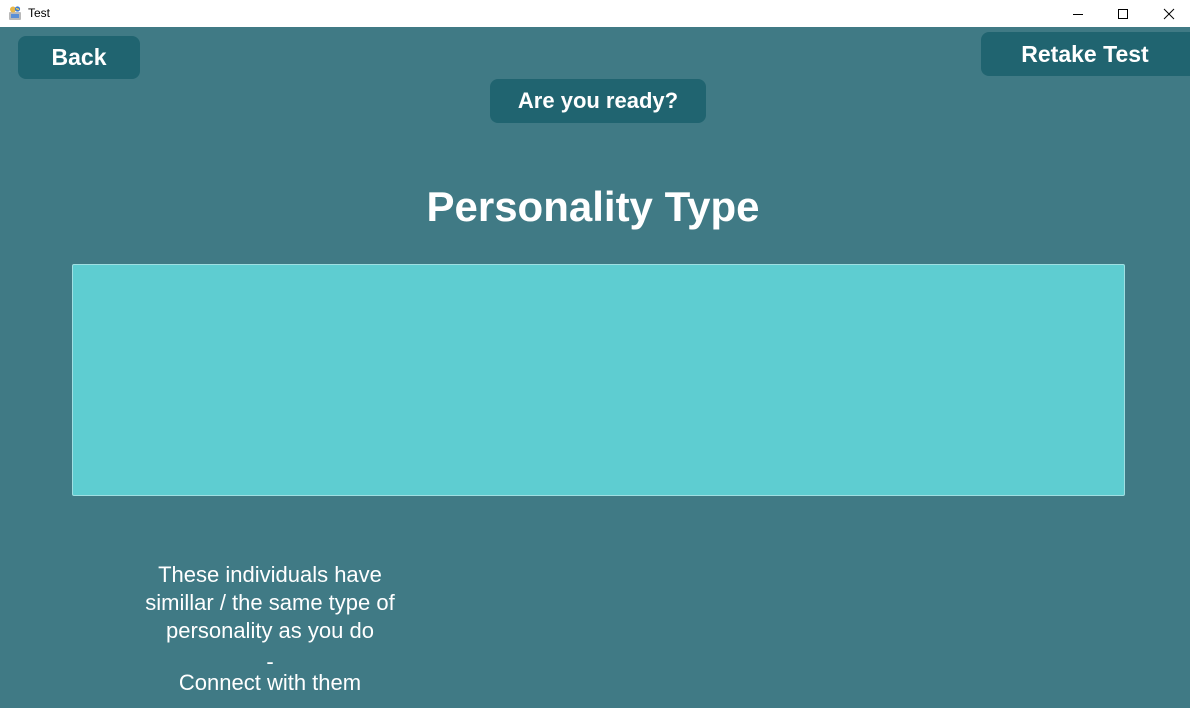  What do you see at coordinates (270, 602) in the screenshot?
I see `description-line: simillar / the same type of` at bounding box center [270, 602].